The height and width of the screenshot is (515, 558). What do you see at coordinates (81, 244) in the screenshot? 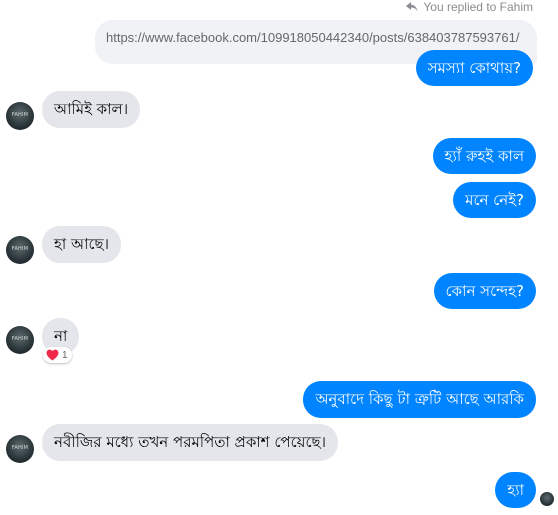
I see `message-bubble-incoming: হা আছে।` at bounding box center [81, 244].